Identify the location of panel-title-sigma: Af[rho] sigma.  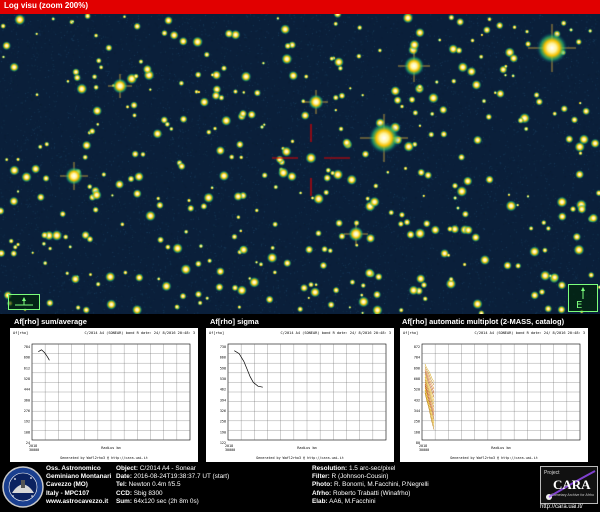
(234, 321).